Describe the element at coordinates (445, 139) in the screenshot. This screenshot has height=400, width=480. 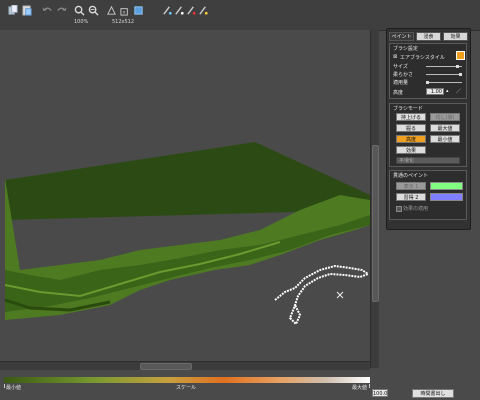
I see `mode-min-button: 最小値` at that location.